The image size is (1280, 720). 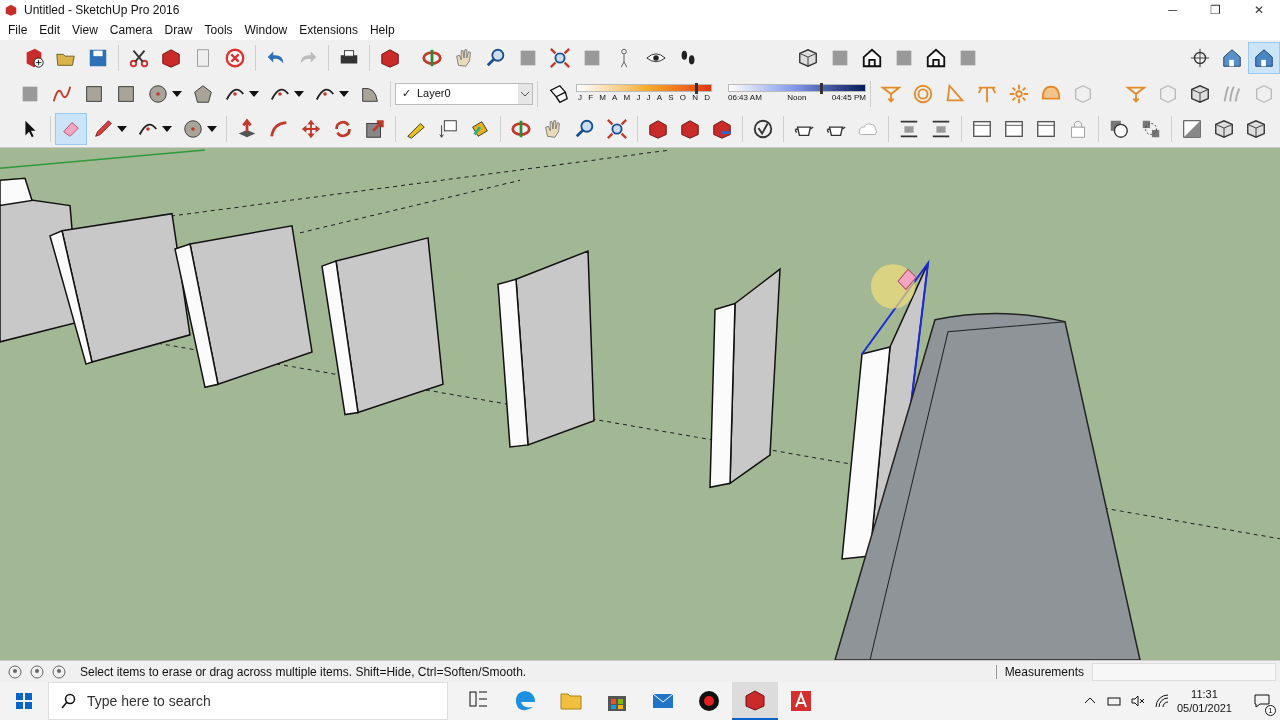 I want to click on notifications-button: 1, so click(x=1262, y=701).